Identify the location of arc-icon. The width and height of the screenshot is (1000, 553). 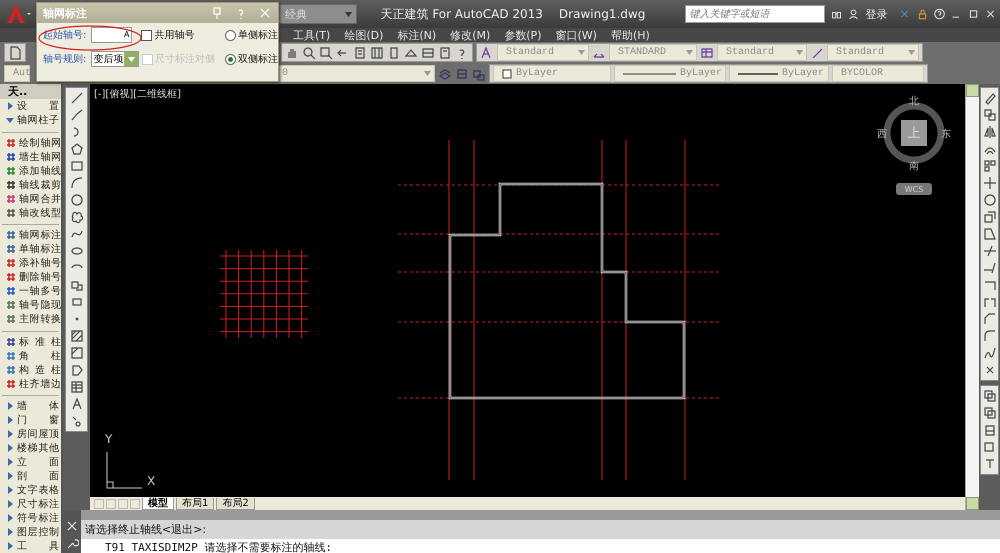
(77, 183).